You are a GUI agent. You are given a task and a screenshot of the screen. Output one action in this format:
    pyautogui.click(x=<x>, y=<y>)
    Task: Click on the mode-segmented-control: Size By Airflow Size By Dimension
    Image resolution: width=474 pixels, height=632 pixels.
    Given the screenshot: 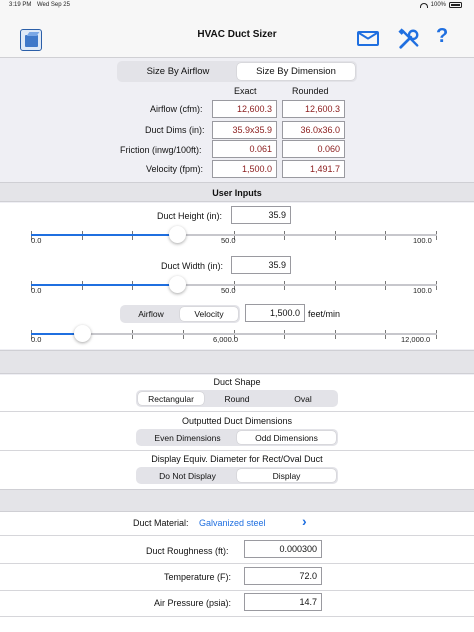 What is the action you would take?
    pyautogui.click(x=237, y=71)
    